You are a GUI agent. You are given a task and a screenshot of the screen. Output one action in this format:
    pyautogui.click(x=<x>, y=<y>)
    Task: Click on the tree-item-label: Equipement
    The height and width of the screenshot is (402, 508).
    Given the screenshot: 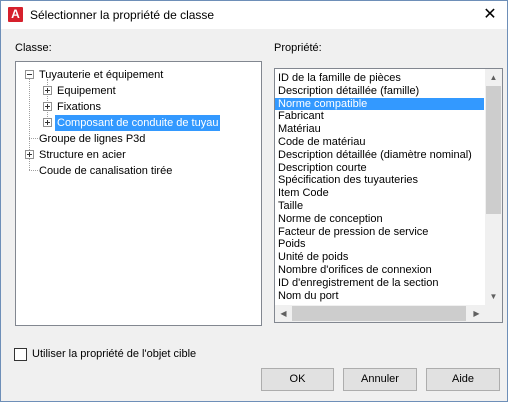 What is the action you would take?
    pyautogui.click(x=86, y=91)
    